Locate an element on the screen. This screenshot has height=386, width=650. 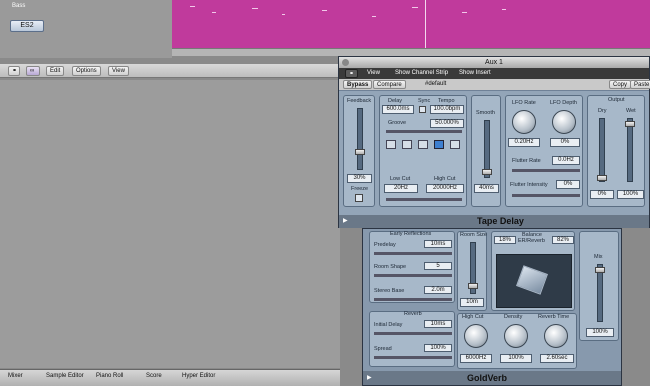
lfo-depth-value: 0% is located at coordinates (565, 142).